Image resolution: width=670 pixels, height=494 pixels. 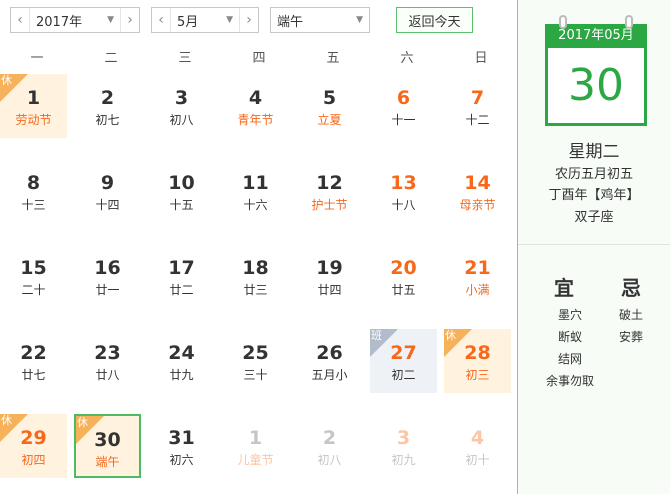 I want to click on day-cell: 休 29 初四, so click(x=33, y=446).